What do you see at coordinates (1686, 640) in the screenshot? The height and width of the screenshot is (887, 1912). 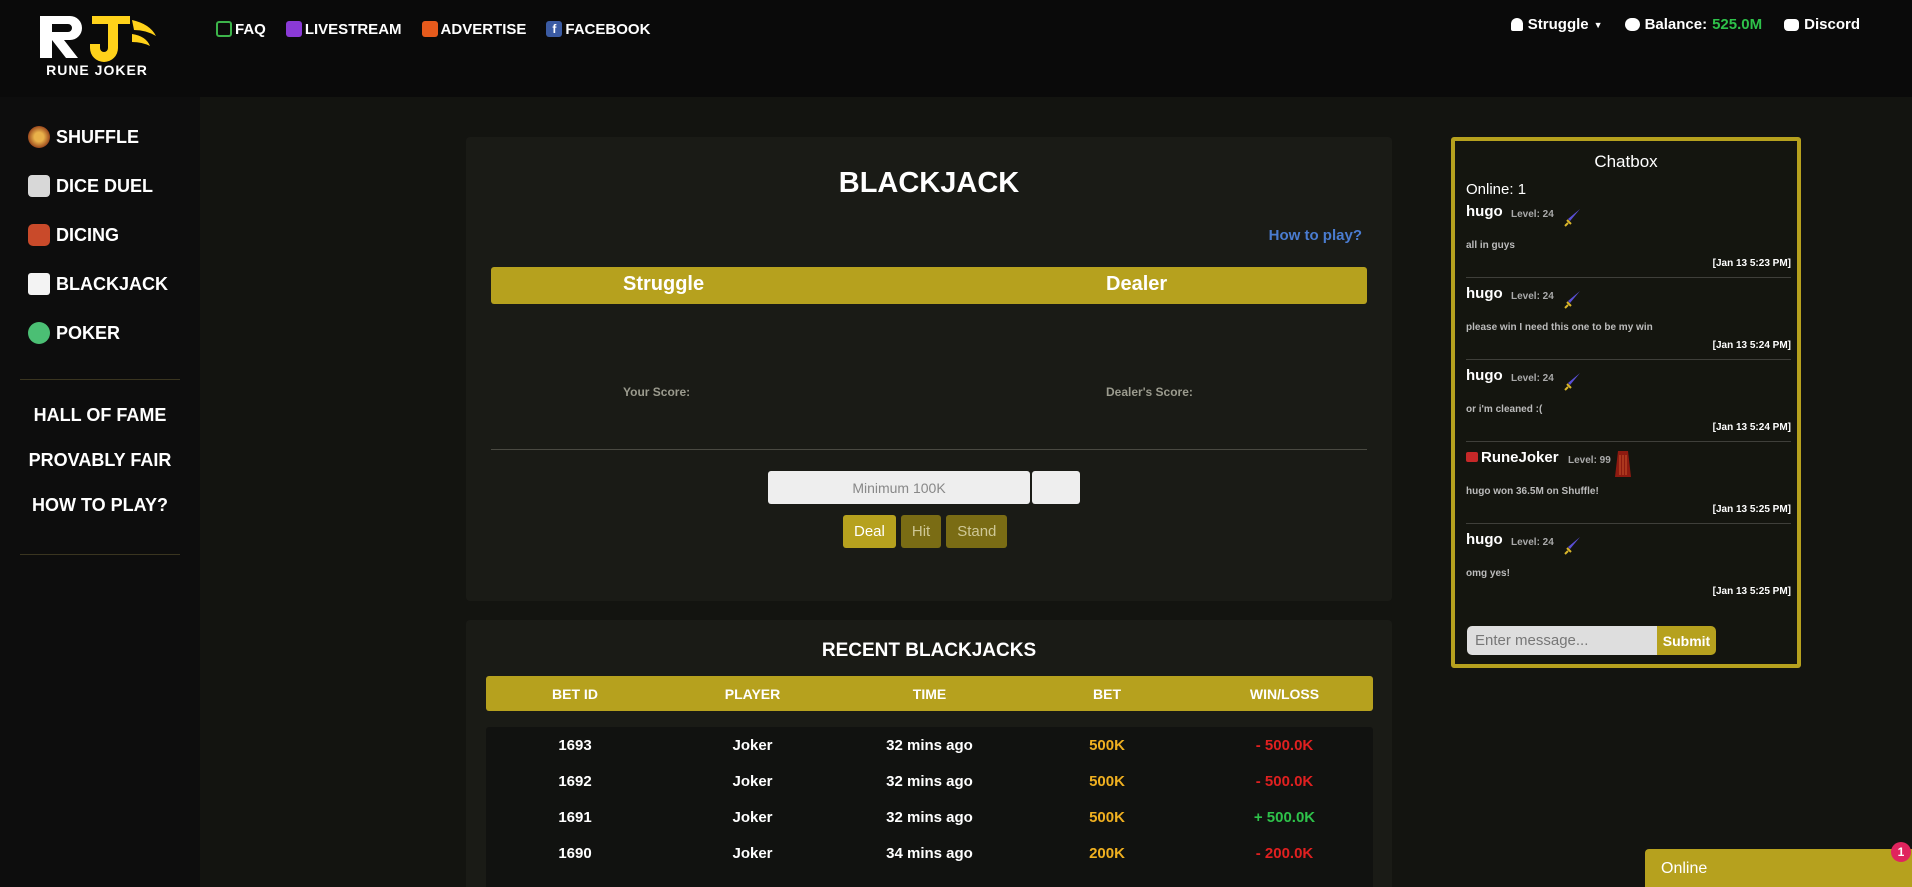 I see `chat-submit-button: Submit` at bounding box center [1686, 640].